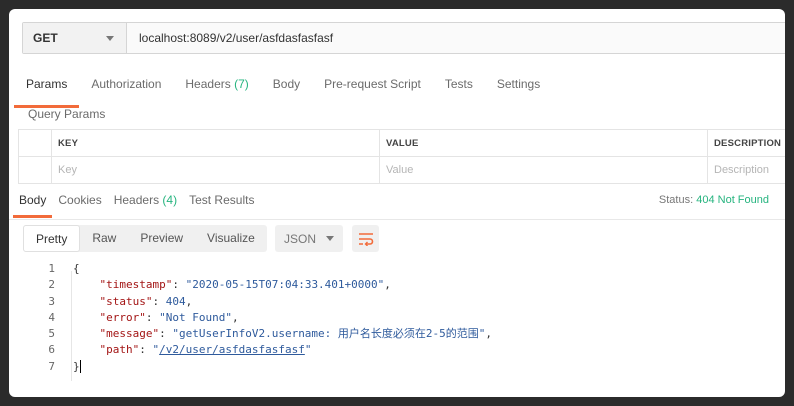 This screenshot has height=406, width=794. What do you see at coordinates (145, 202) in the screenshot?
I see `tab-response-headers: Headers (4)` at bounding box center [145, 202].